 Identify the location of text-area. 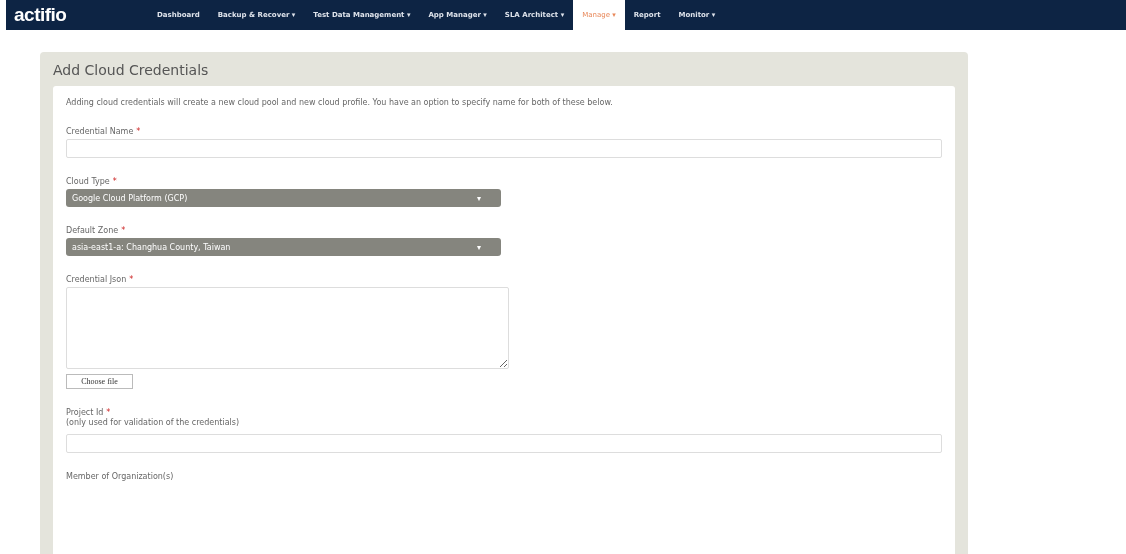
(287, 328).